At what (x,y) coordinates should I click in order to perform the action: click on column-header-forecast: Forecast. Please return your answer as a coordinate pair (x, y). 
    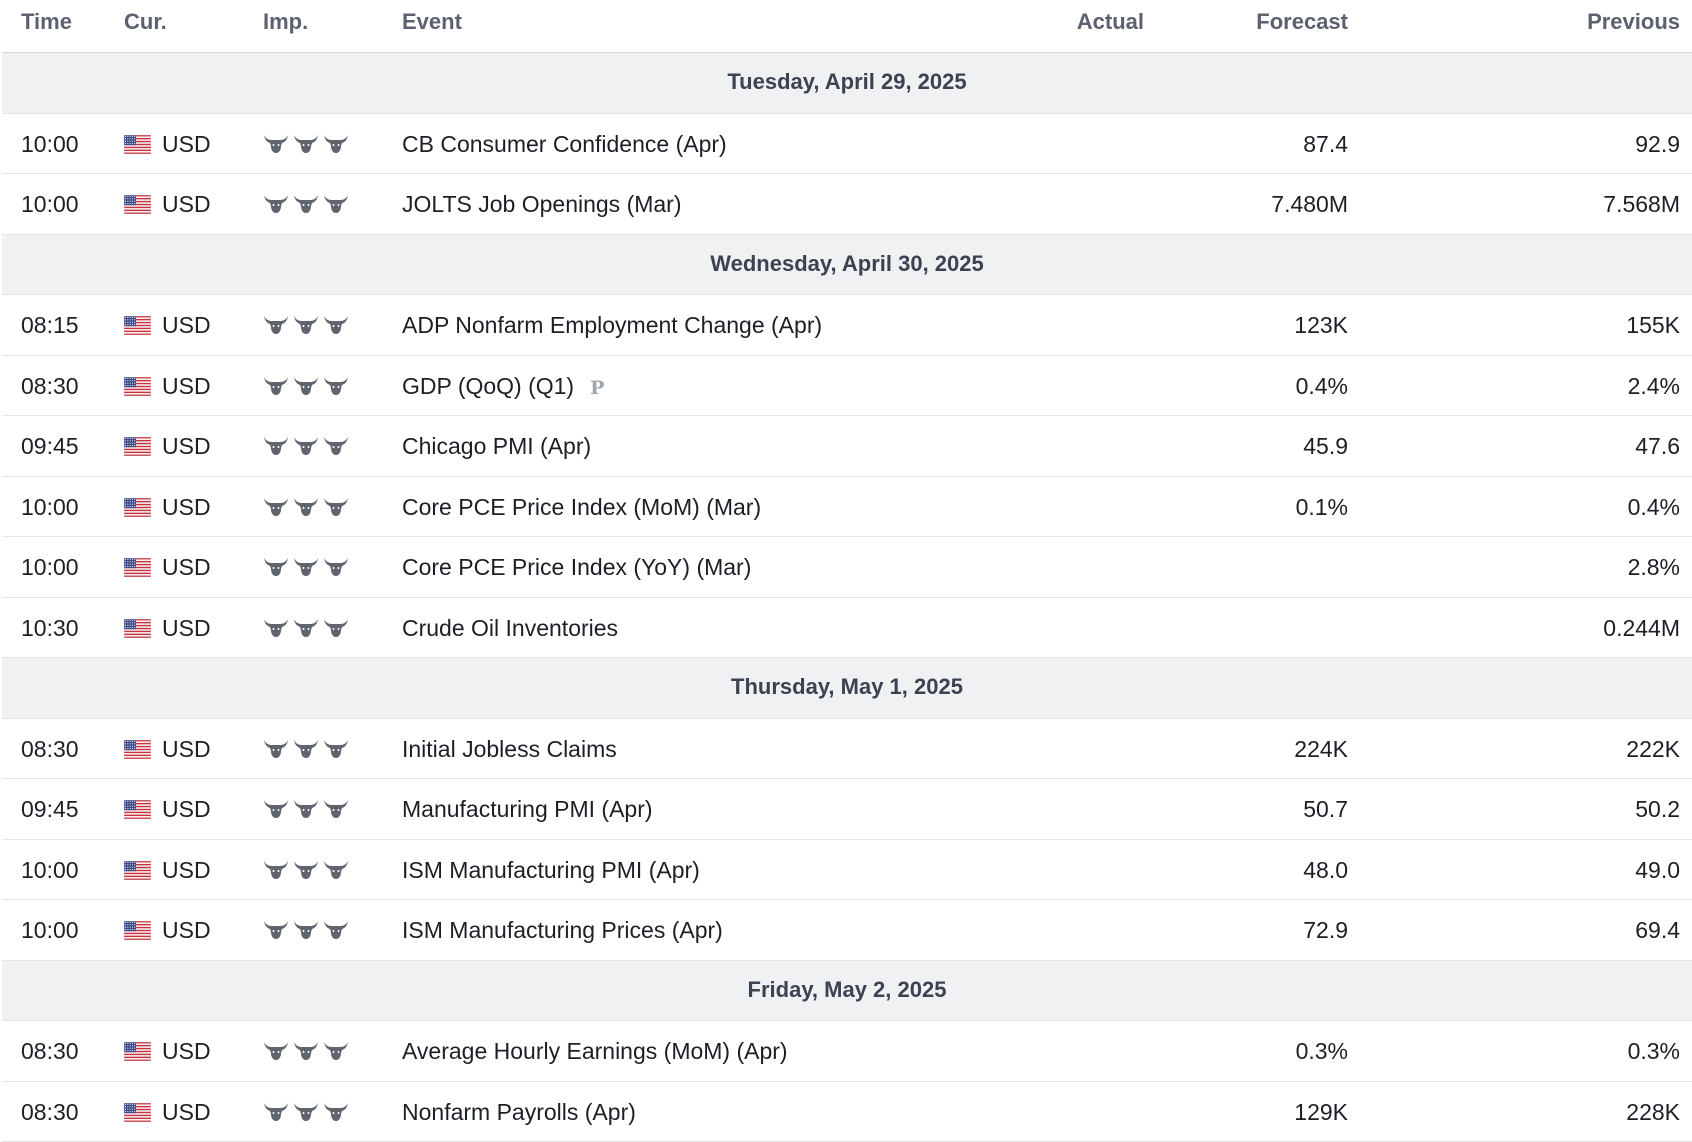
    Looking at the image, I should click on (1302, 22).